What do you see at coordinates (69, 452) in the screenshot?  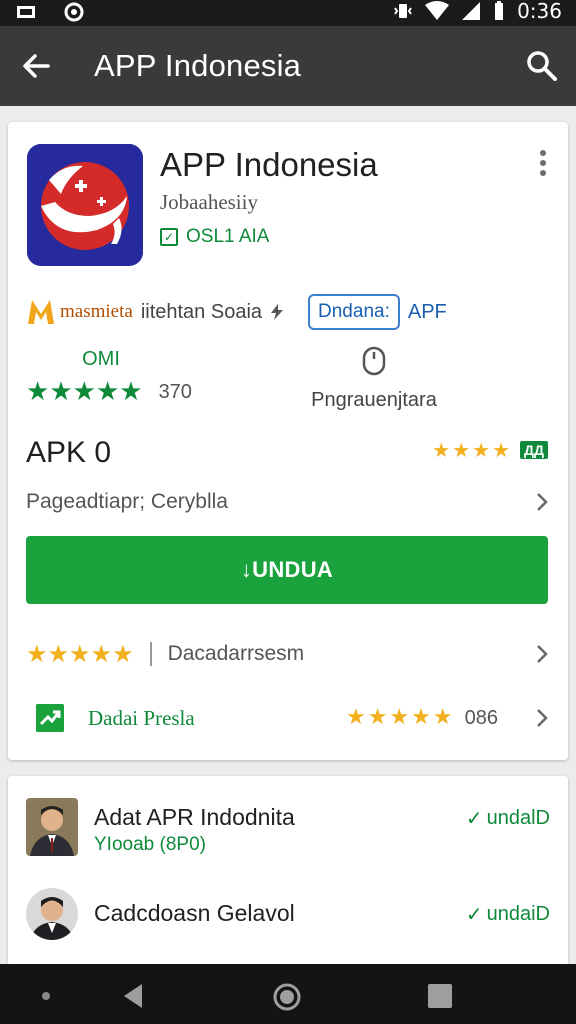 I see `apk-title: APK 0` at bounding box center [69, 452].